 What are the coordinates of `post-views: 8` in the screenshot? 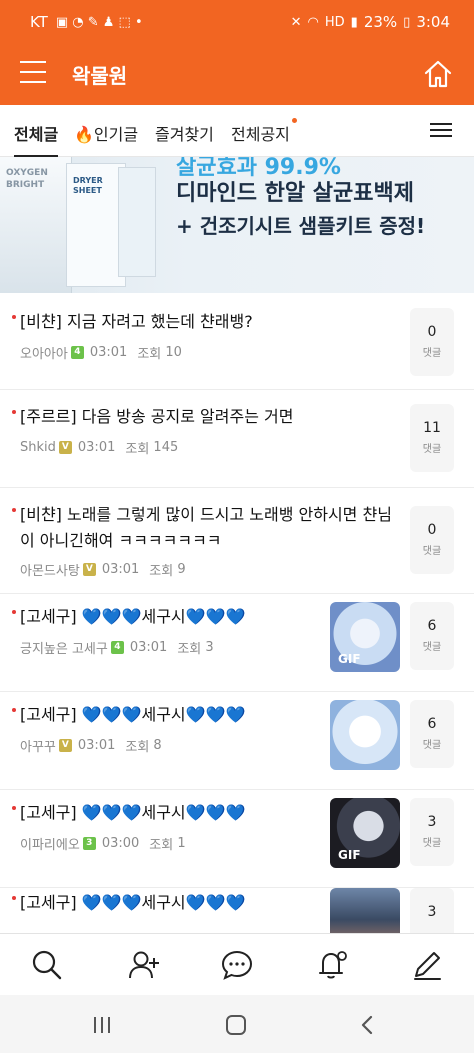 It's located at (157, 745).